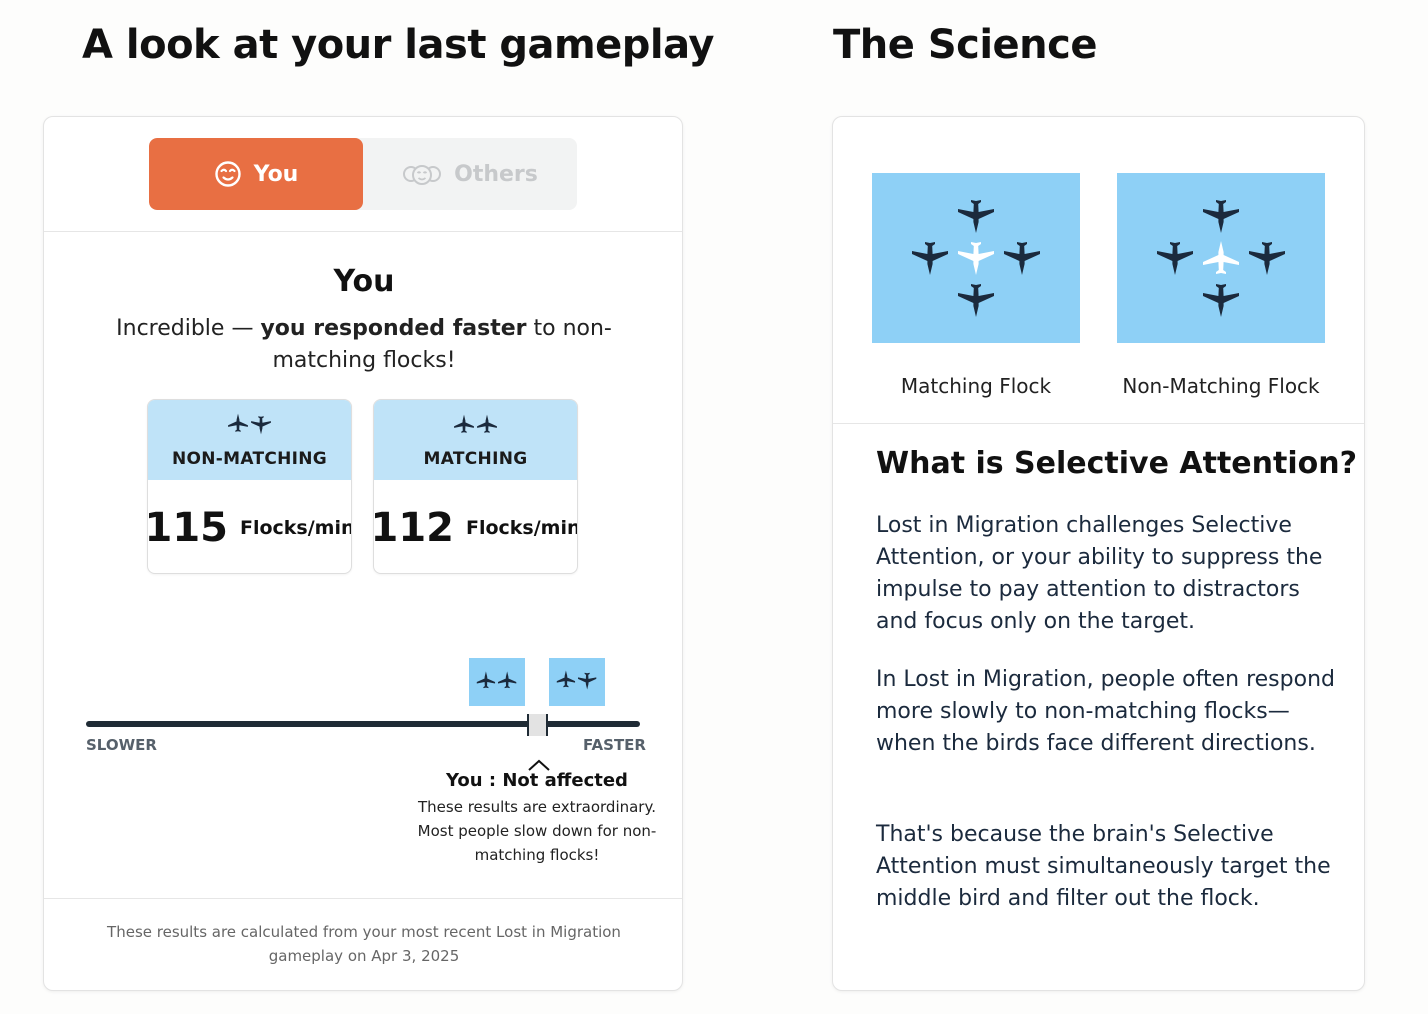  Describe the element at coordinates (1221, 386) in the screenshot. I see `non-matching-flock-label: Non-Matching Flock` at that location.